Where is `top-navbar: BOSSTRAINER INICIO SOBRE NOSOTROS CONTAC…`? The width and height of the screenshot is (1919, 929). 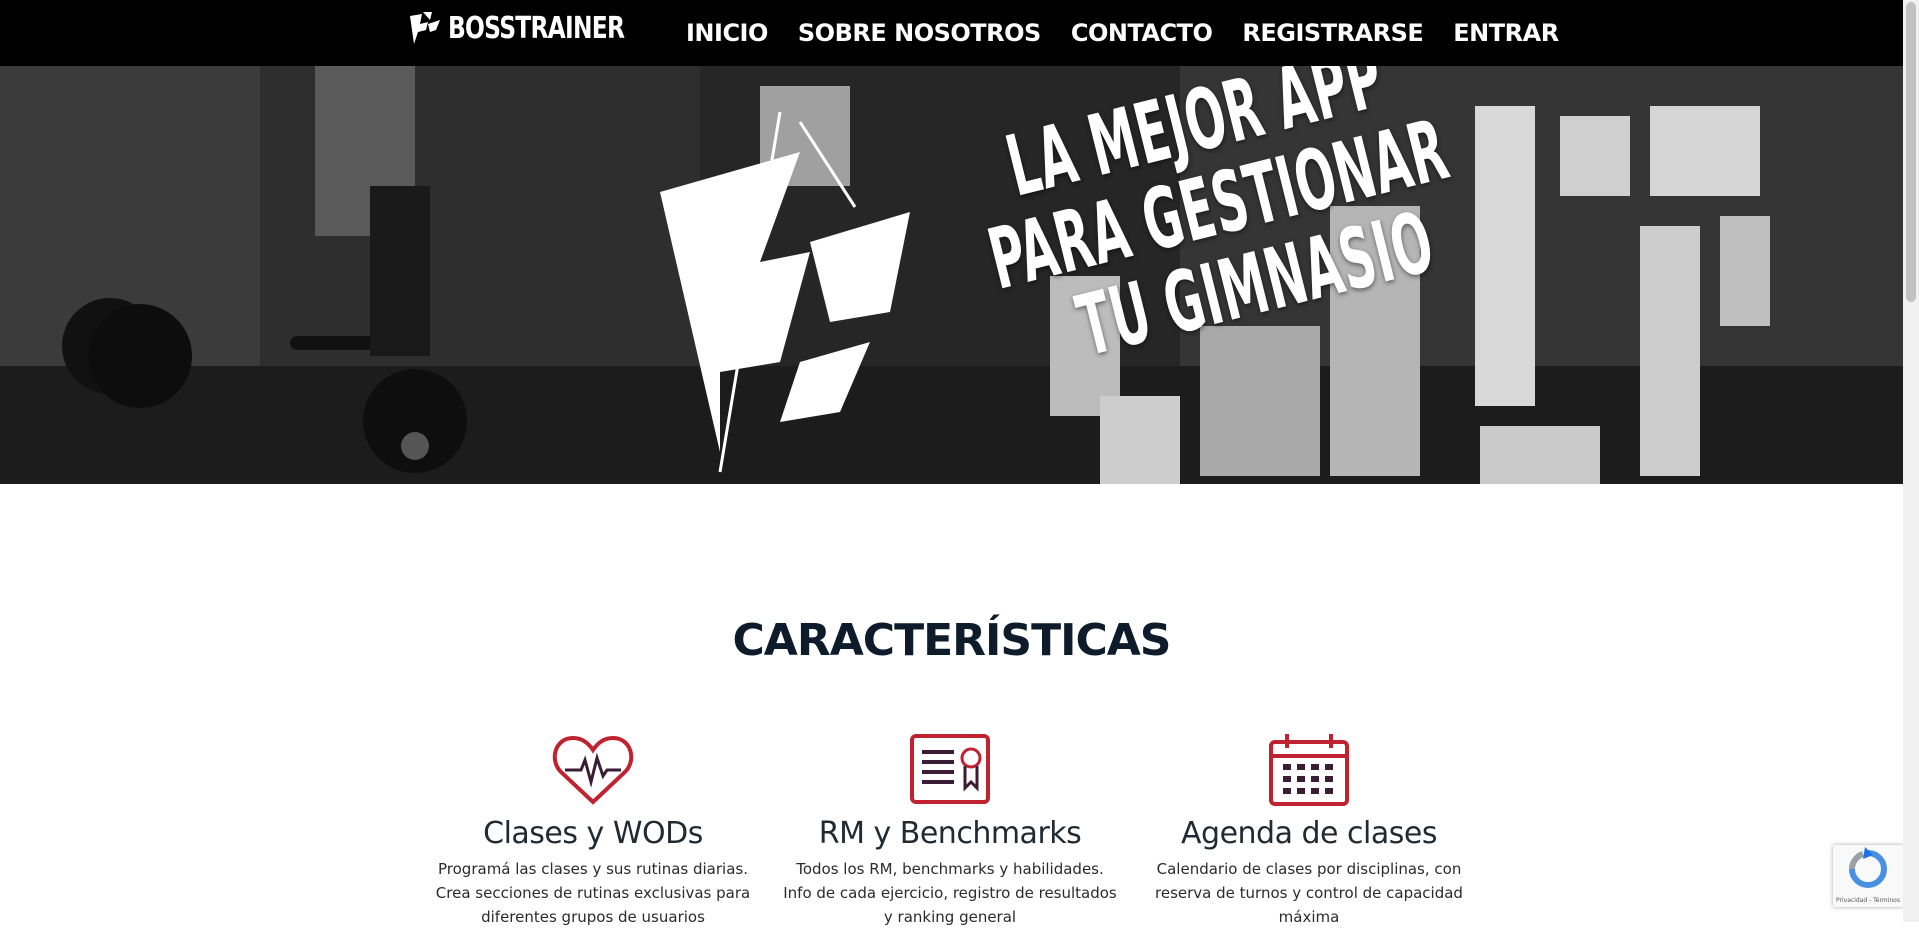
top-navbar: BOSSTRAINER INICIO SOBRE NOSOTROS CONTAC… is located at coordinates (951, 33).